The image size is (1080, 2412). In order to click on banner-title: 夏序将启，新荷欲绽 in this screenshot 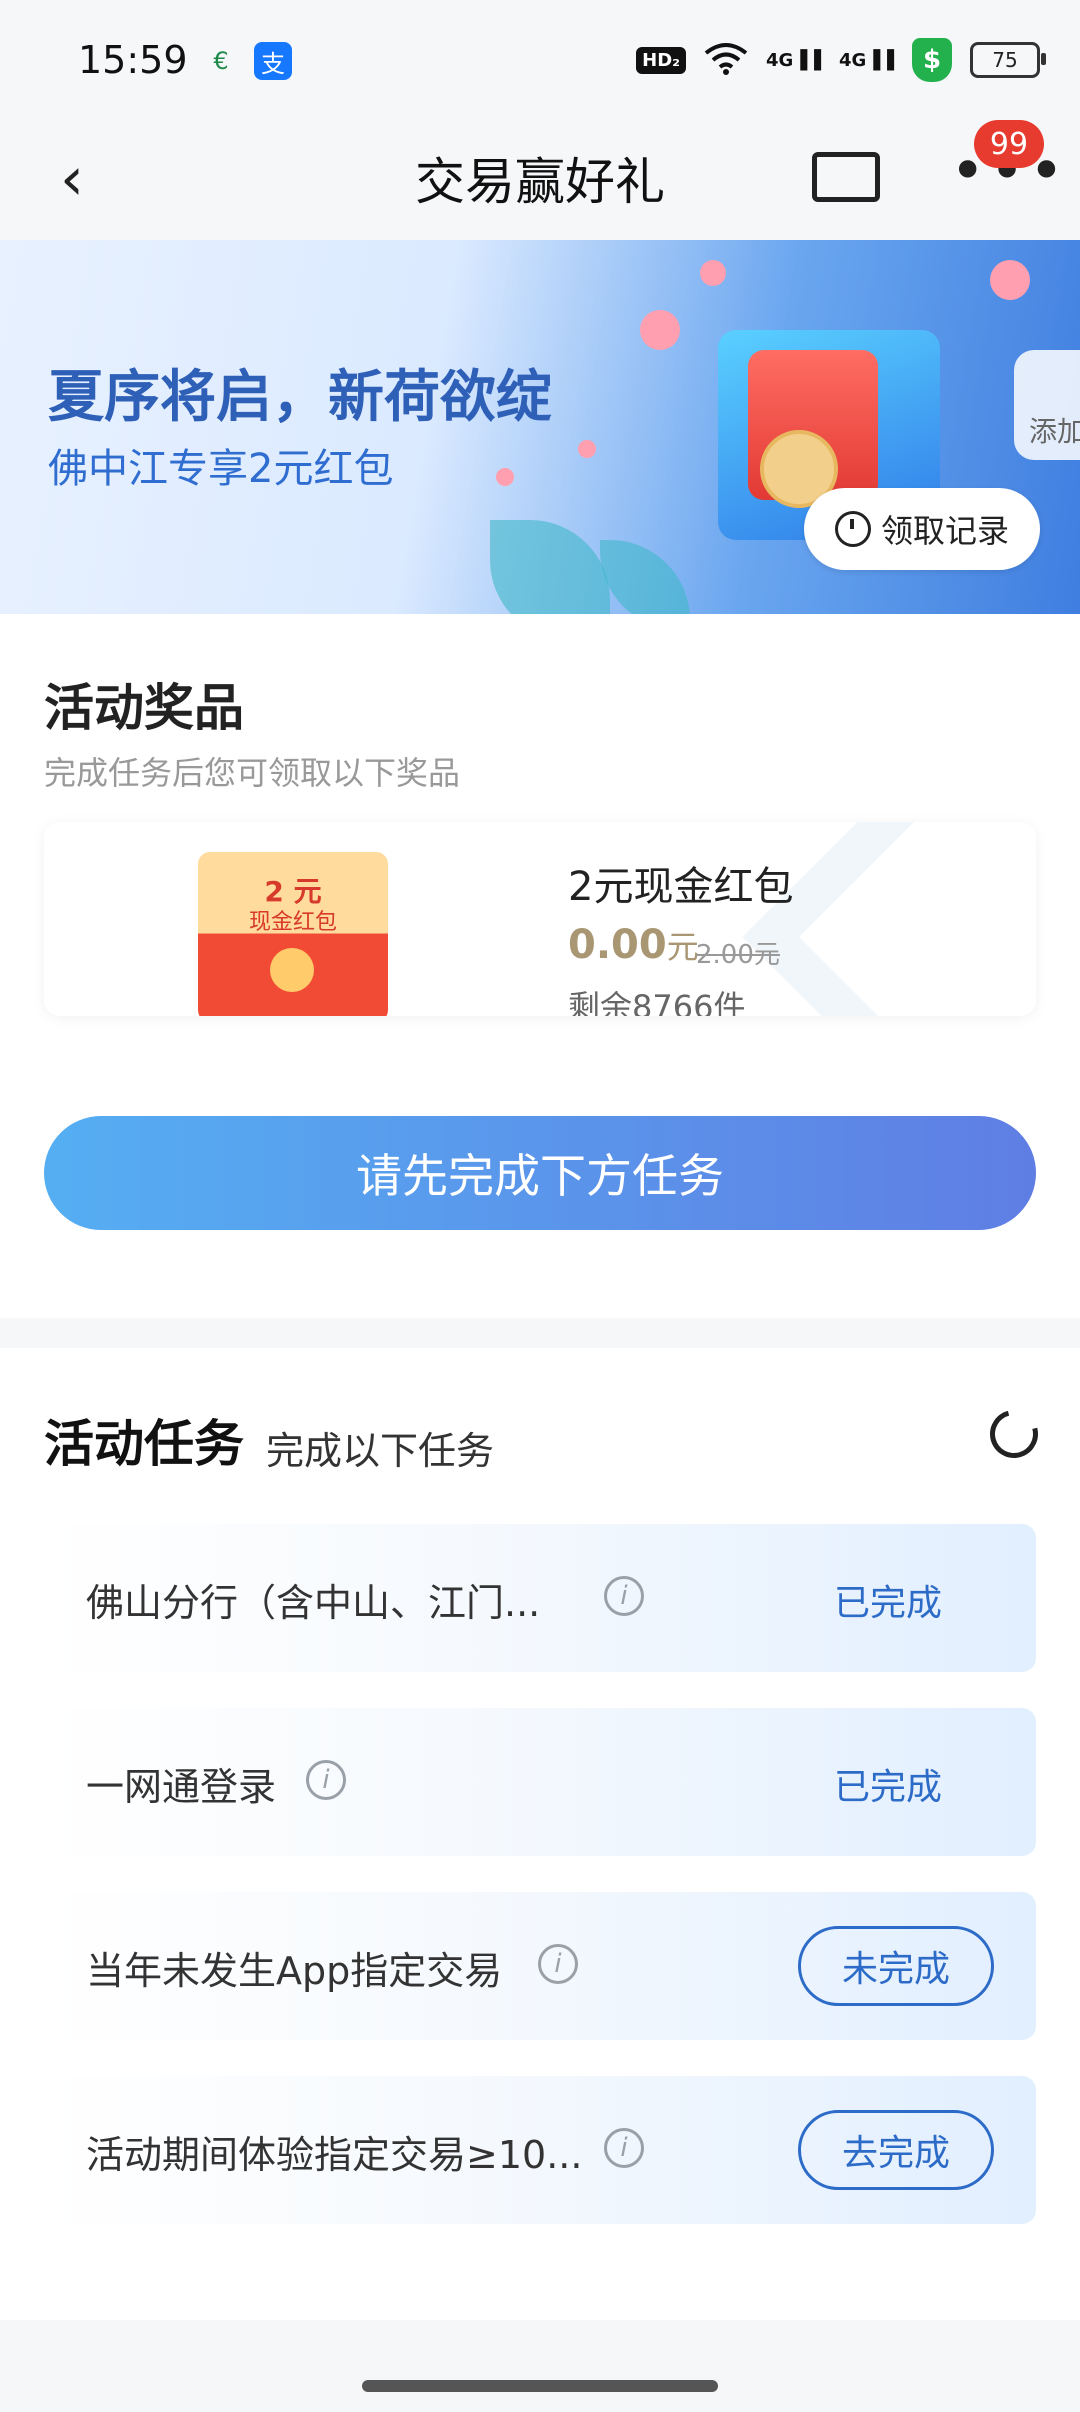, I will do `click(300, 397)`.